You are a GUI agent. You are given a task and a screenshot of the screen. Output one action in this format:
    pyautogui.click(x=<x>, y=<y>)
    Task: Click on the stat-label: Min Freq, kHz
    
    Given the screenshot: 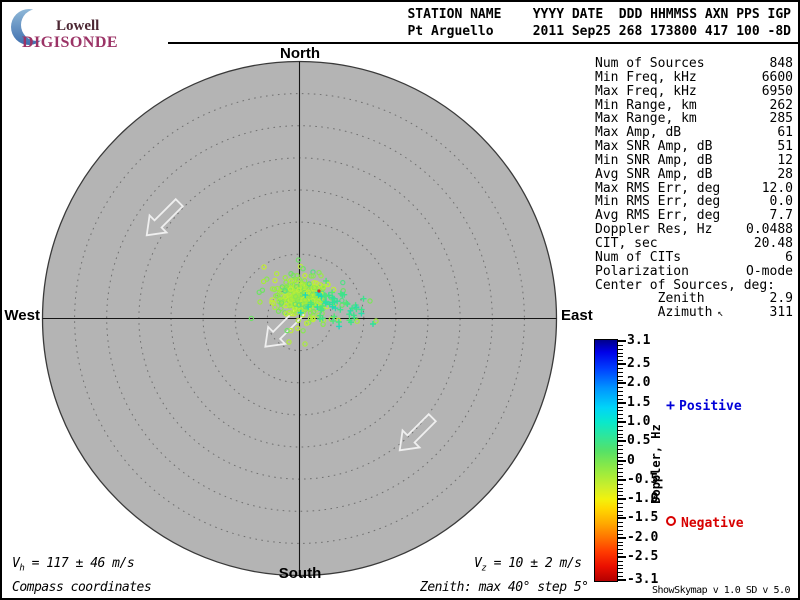 What is the action you would take?
    pyautogui.click(x=646, y=77)
    